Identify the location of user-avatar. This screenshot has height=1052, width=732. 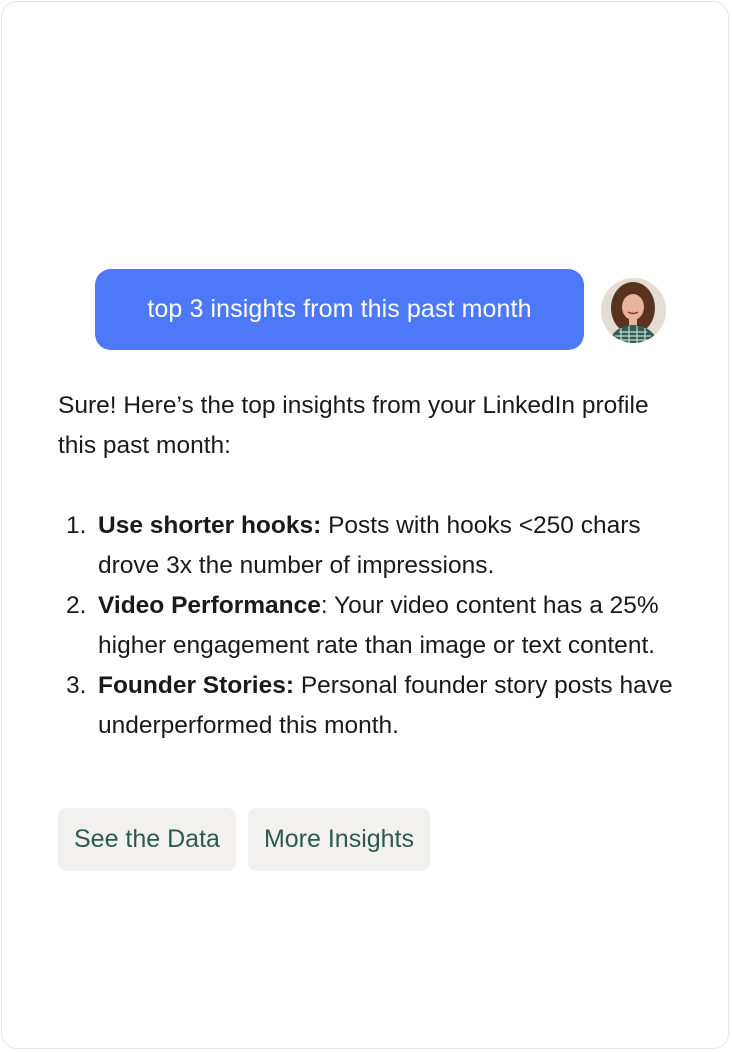
(633, 310).